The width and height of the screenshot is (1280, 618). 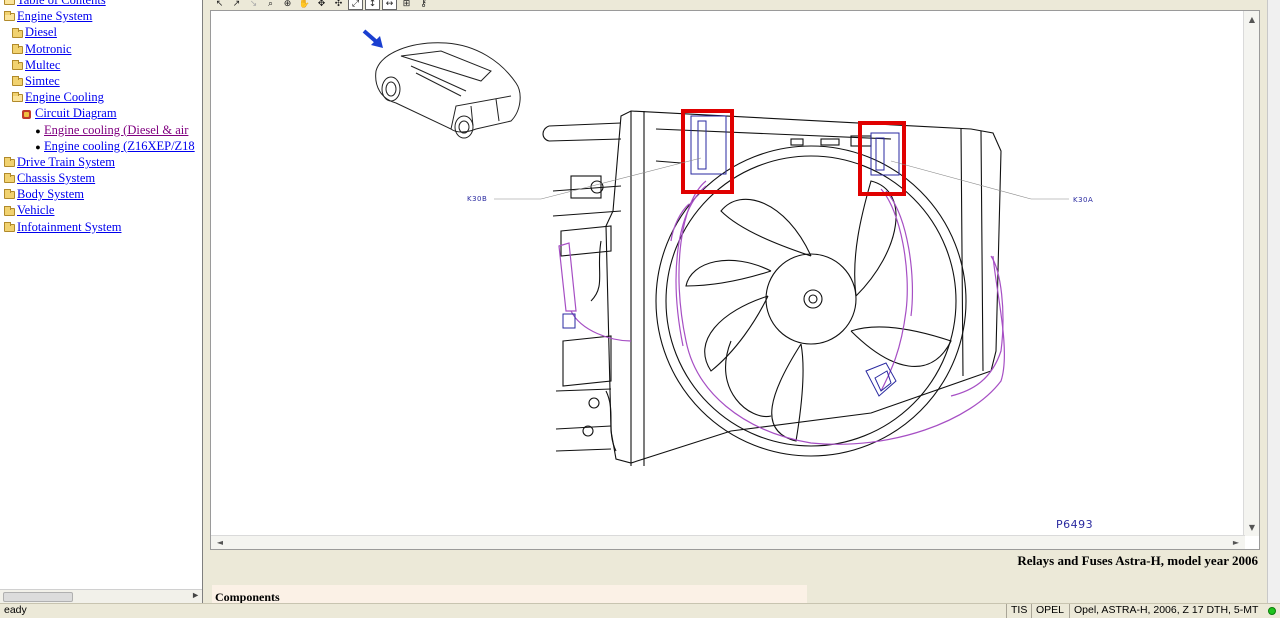 I want to click on tree-item-label: Chassis System, so click(x=56, y=178).